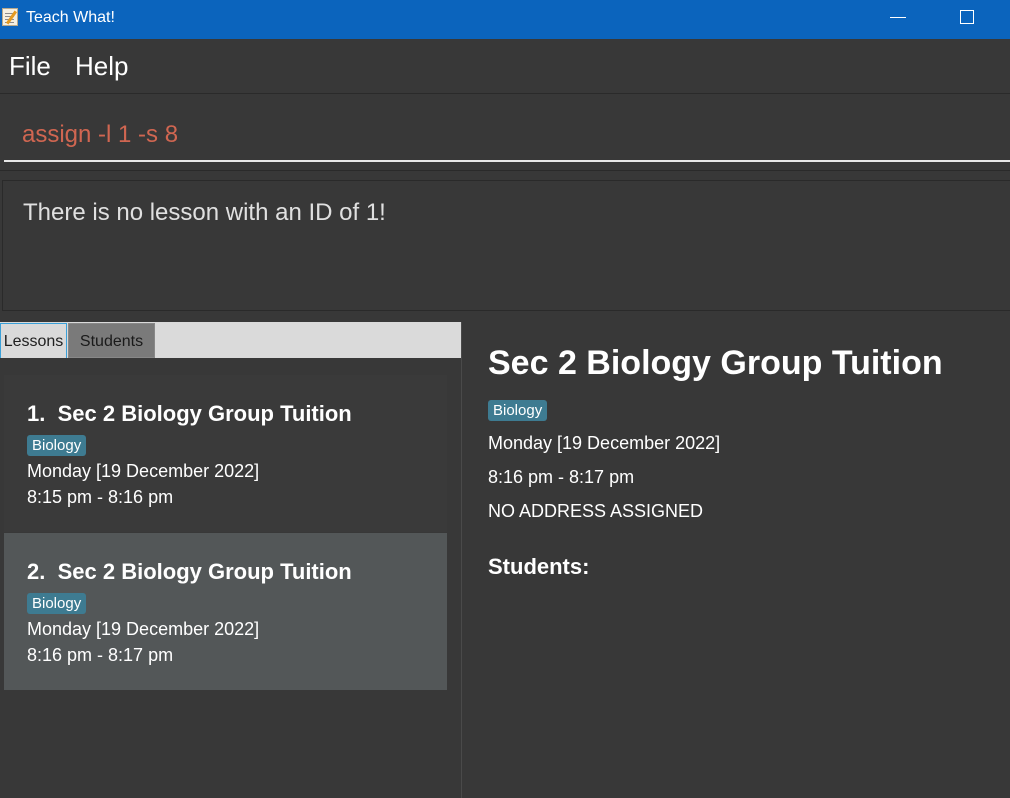 The width and height of the screenshot is (1010, 798). What do you see at coordinates (70, 17) in the screenshot?
I see `window-title: Teach What!` at bounding box center [70, 17].